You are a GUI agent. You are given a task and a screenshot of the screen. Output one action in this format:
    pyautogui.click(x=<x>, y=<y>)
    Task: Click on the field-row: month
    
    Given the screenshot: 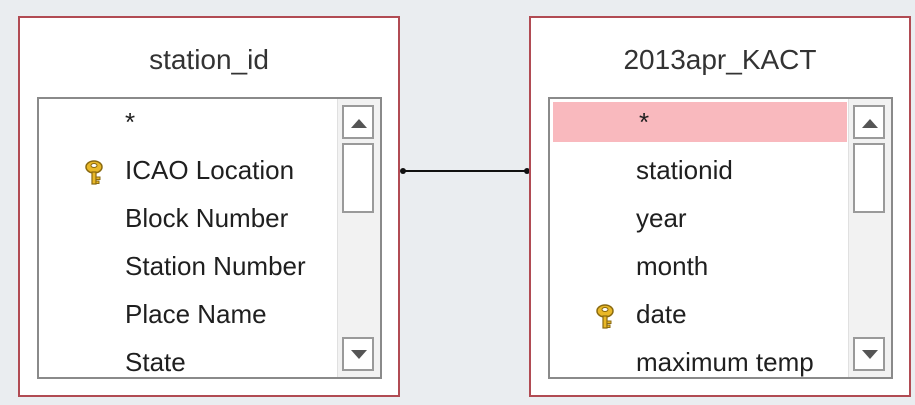 What is the action you would take?
    pyautogui.click(x=699, y=266)
    